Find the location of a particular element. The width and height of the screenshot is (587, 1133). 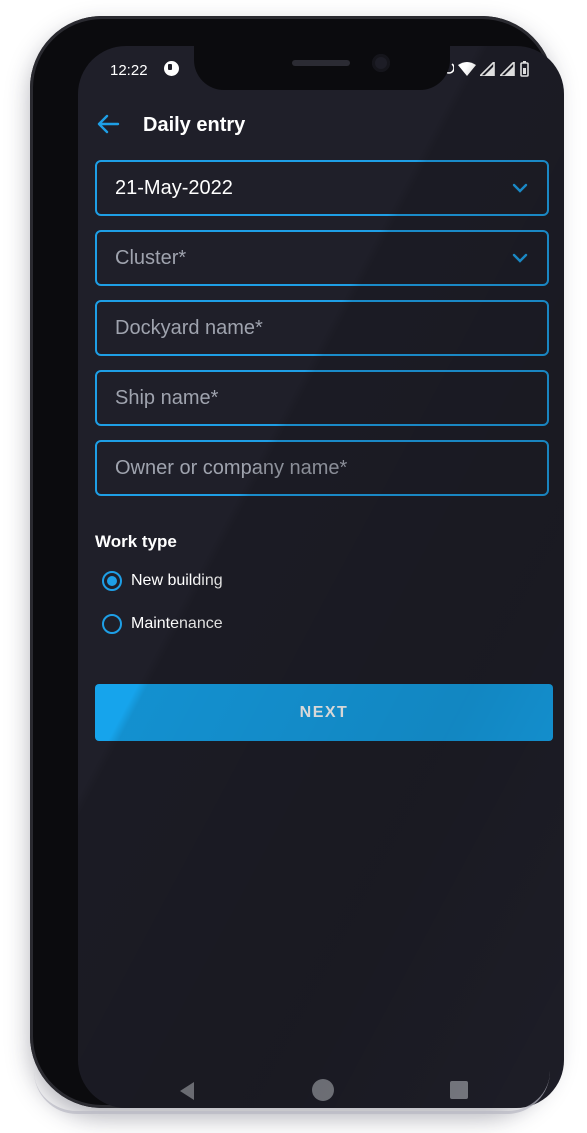

radio-maintenance: Maintenance is located at coordinates (162, 624).